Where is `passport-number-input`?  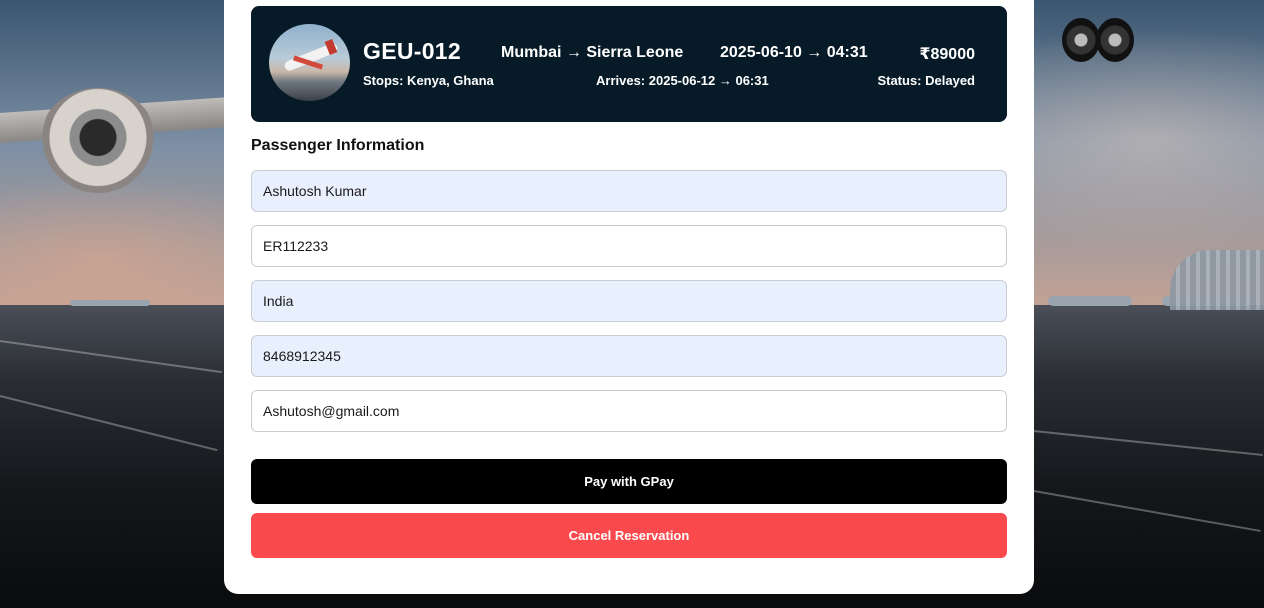
passport-number-input is located at coordinates (629, 246).